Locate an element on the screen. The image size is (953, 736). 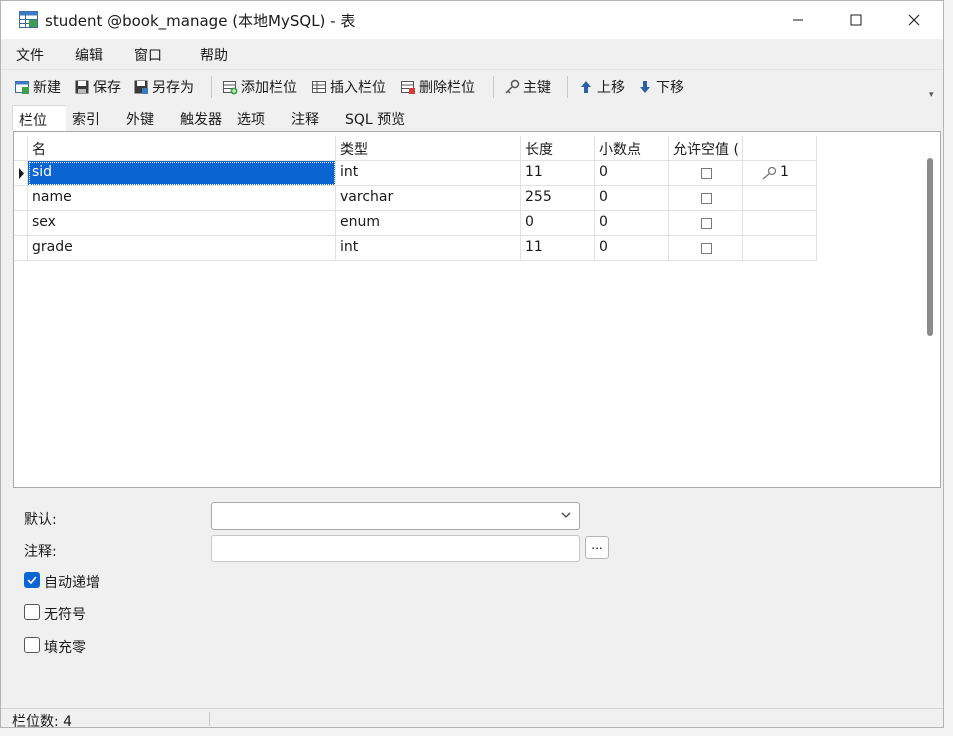
delete-column-label: 删除栏位 is located at coordinates (447, 88).